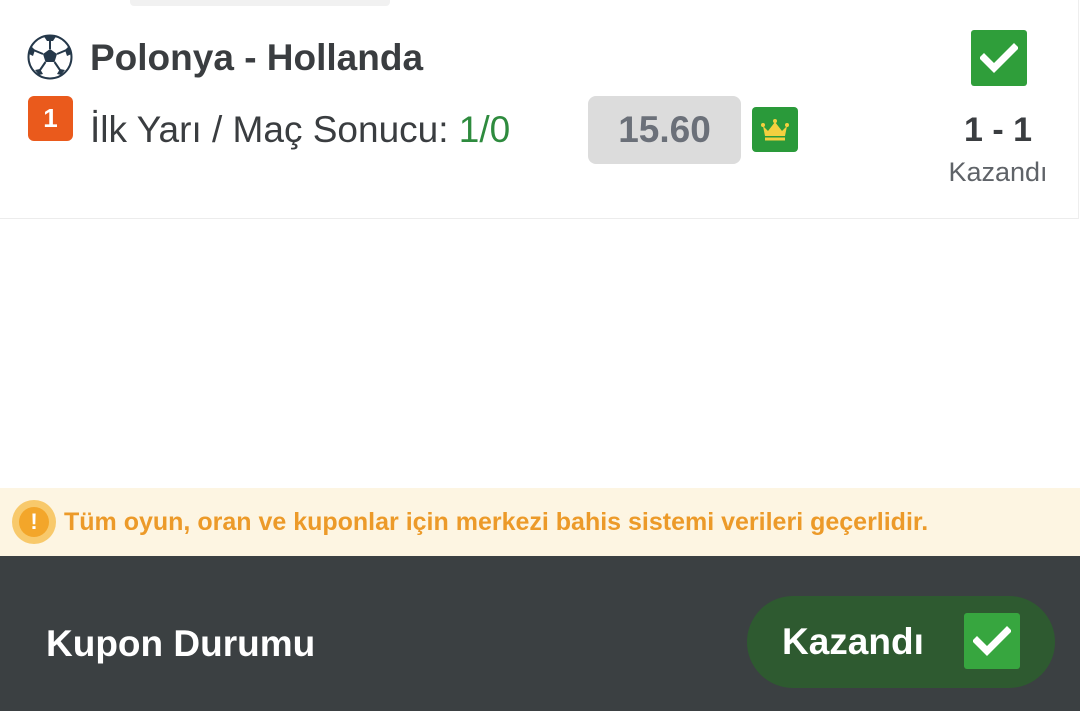 The height and width of the screenshot is (711, 1080). Describe the element at coordinates (50, 57) in the screenshot. I see `soccer-ball-icon` at that location.